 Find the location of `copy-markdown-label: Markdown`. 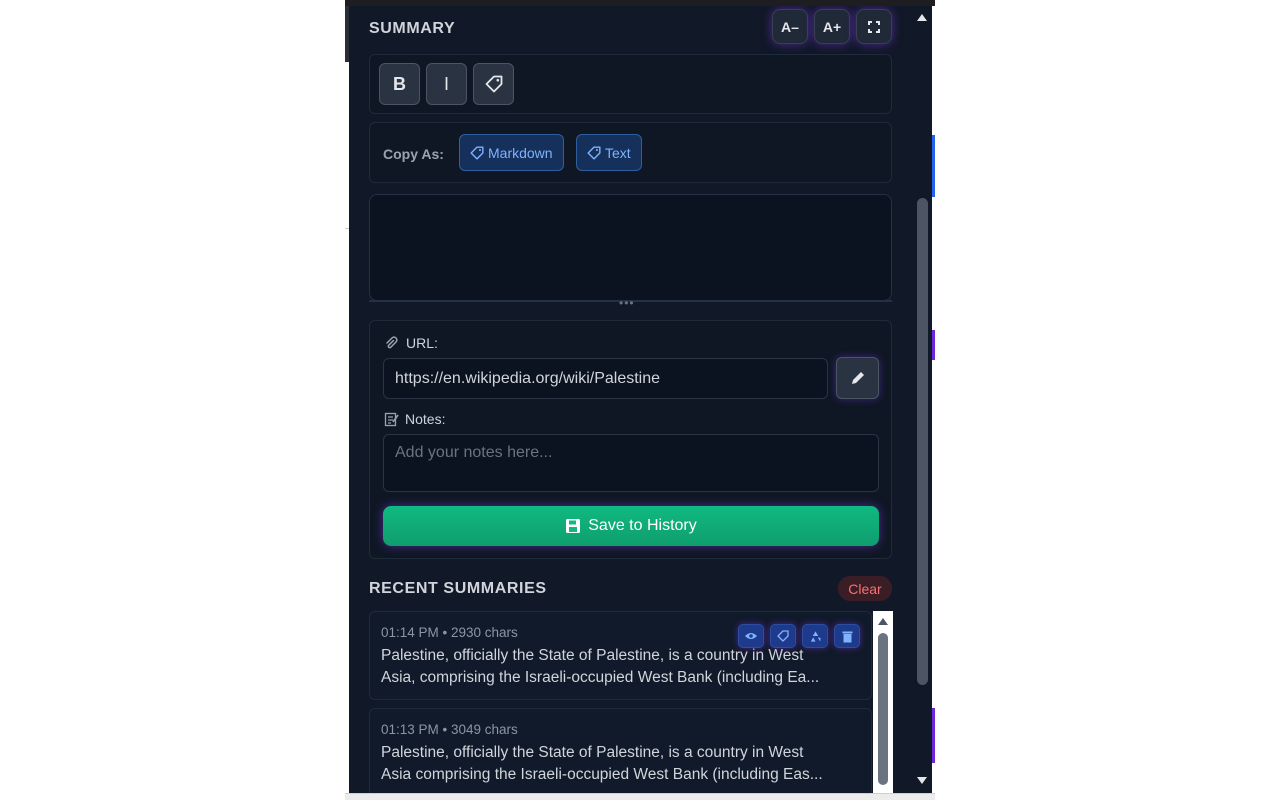

copy-markdown-label: Markdown is located at coordinates (520, 152).